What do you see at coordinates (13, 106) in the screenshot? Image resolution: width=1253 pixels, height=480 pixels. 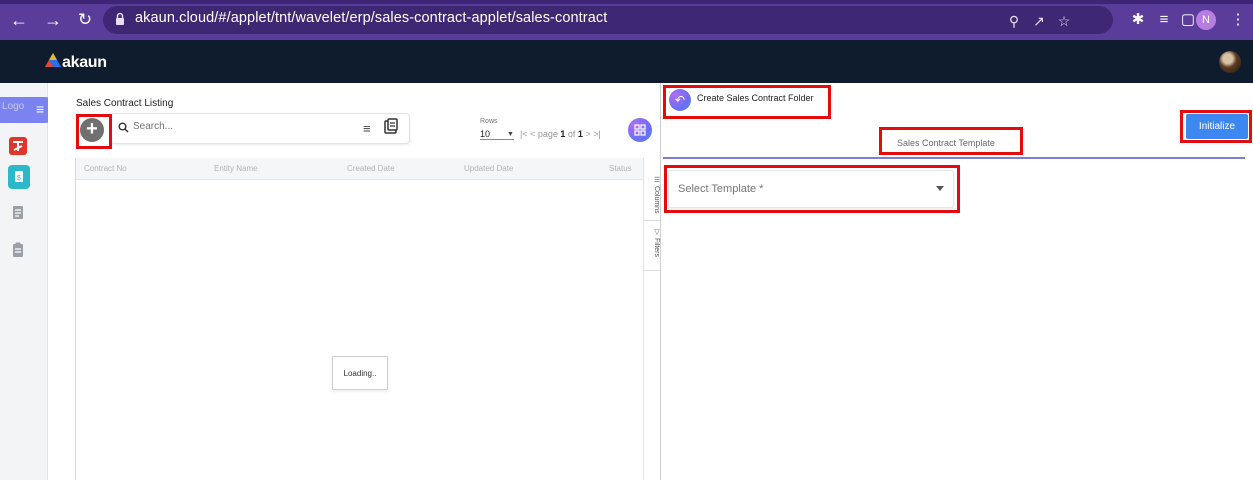 I see `rail-logo-text: Logo` at bounding box center [13, 106].